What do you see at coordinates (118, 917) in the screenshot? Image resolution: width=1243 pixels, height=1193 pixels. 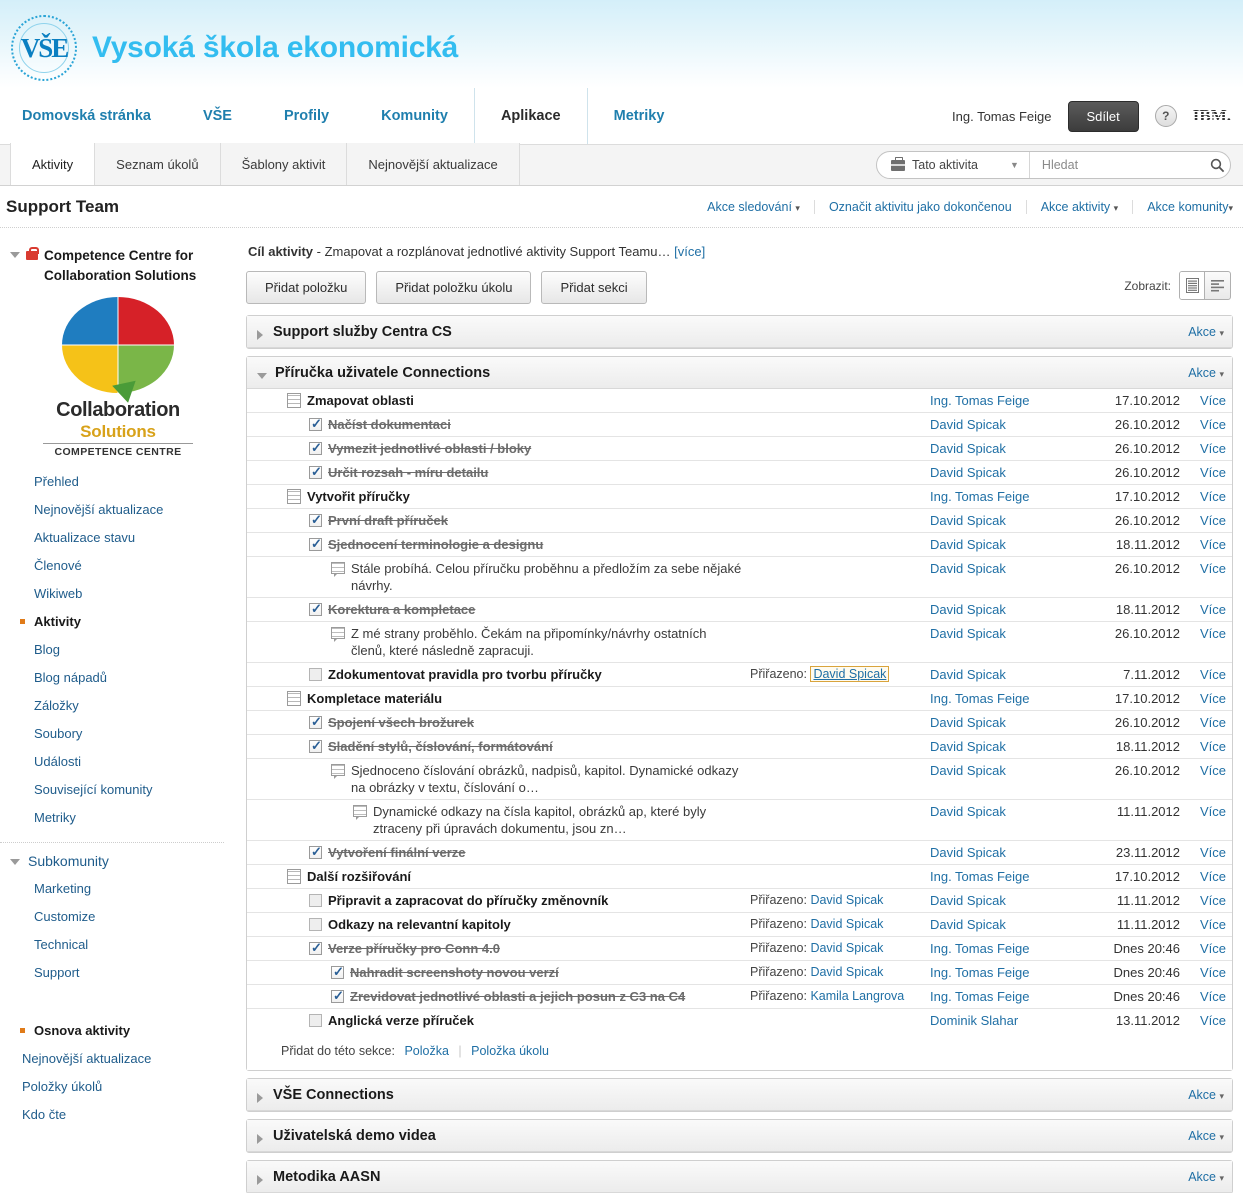 I see `sidebar-item-customize: Customize` at bounding box center [118, 917].